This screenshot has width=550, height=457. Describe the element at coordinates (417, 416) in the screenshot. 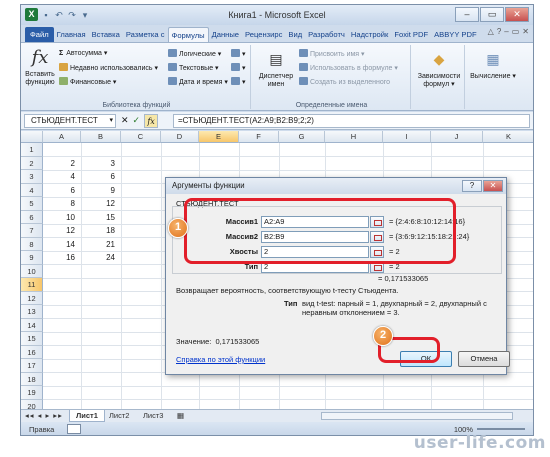

I see `horizontal-scrollbar` at that location.